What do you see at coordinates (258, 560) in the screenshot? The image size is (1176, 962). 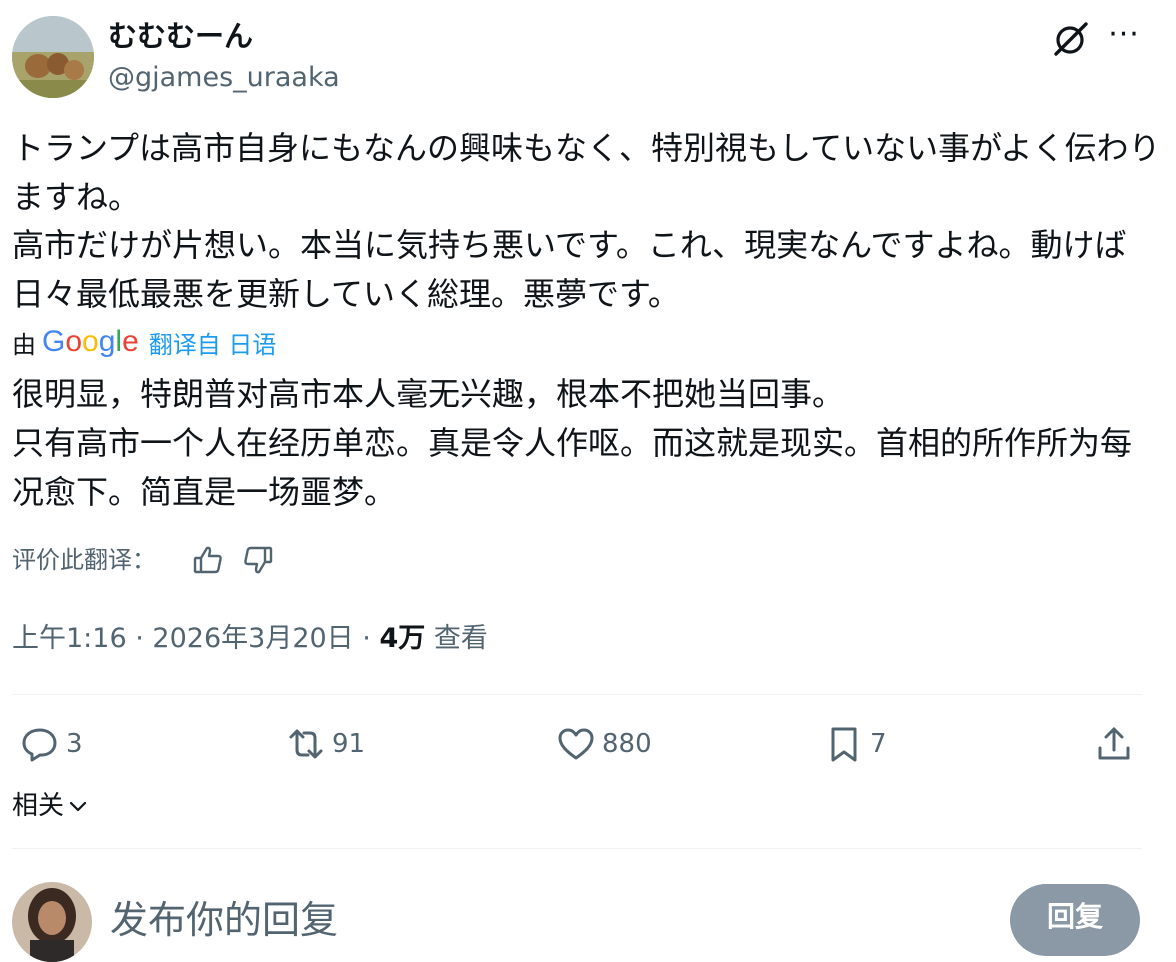 I see `thumbs-down-icon` at bounding box center [258, 560].